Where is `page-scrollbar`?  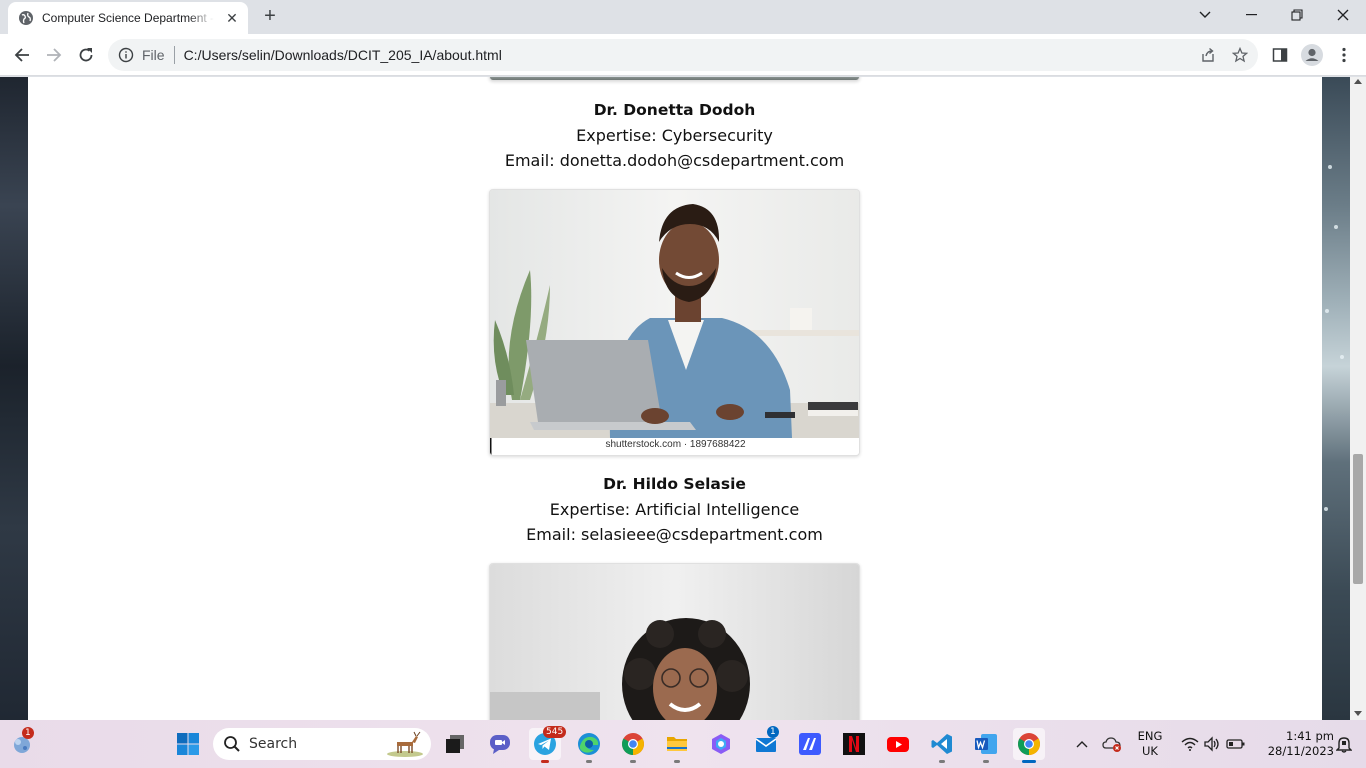
page-scrollbar is located at coordinates (1358, 398).